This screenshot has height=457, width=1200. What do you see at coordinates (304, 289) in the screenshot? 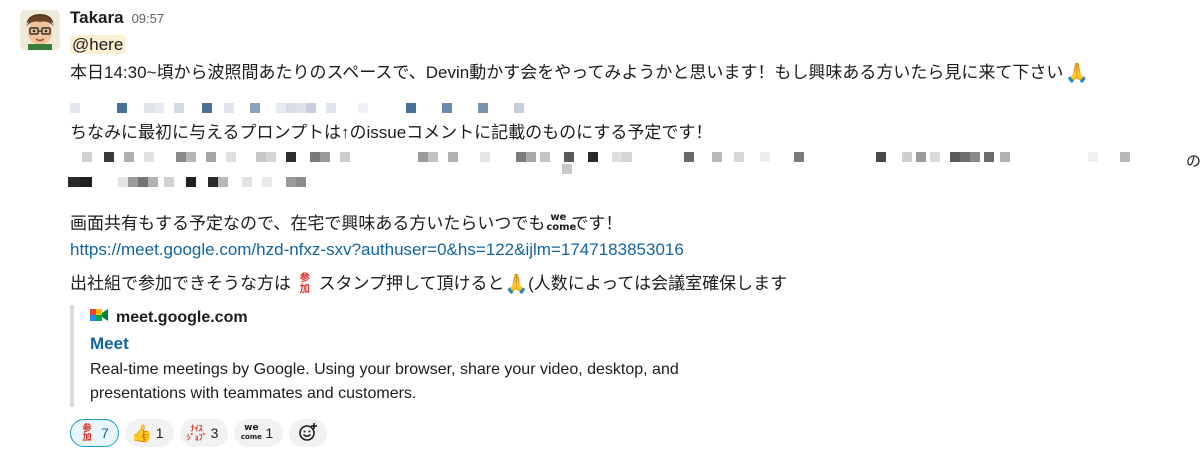
I see `sanka-emoji-text-bottom: 加` at bounding box center [304, 289].